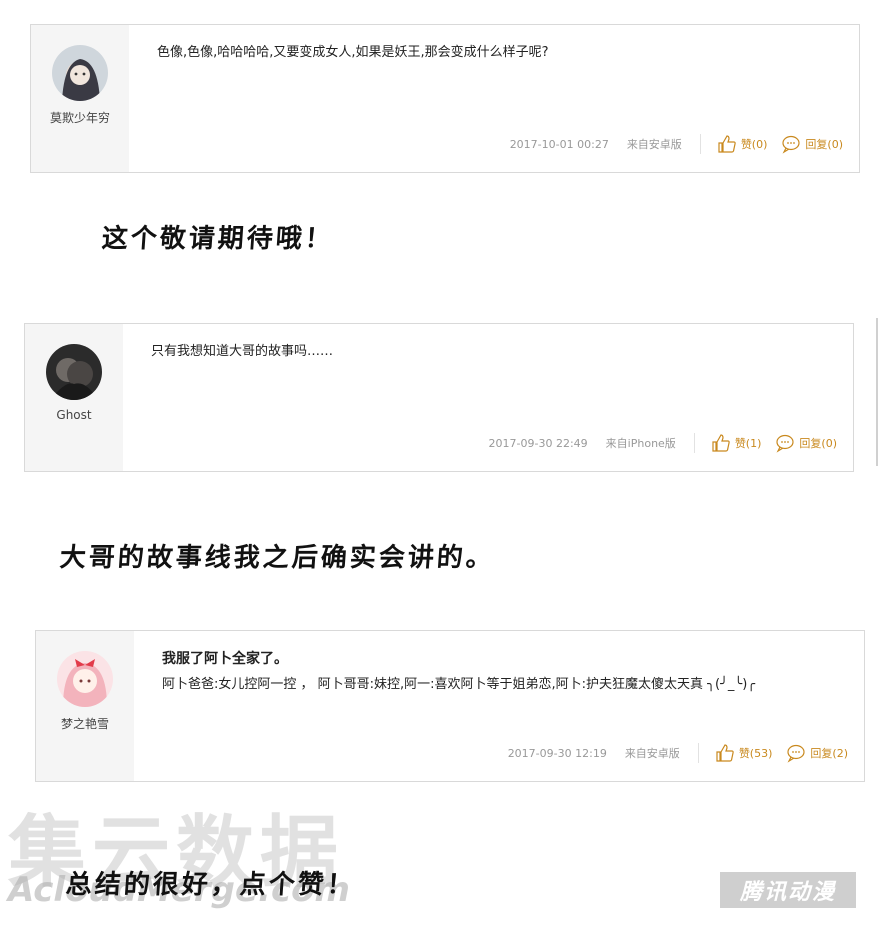  Describe the element at coordinates (538, 443) in the screenshot. I see `timestamp: 2017-09-30 22:49` at that location.